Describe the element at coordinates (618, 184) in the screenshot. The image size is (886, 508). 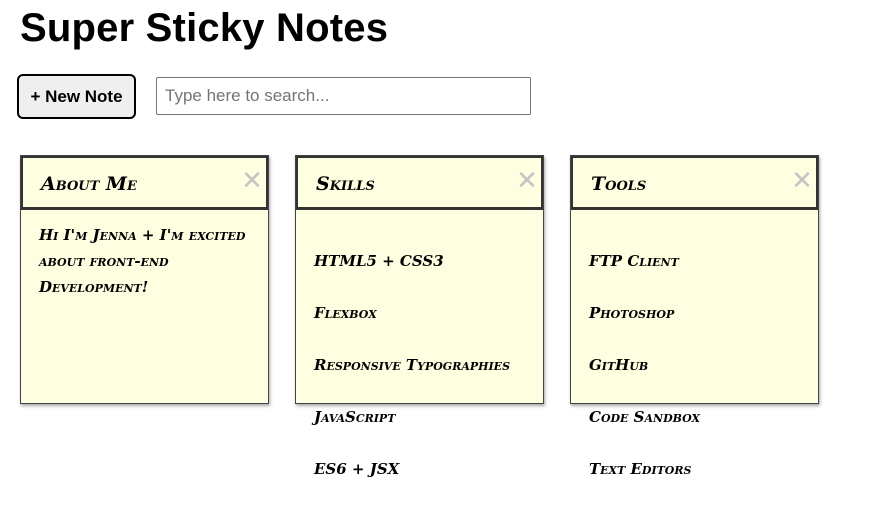
I see `note-title-input: Tools` at that location.